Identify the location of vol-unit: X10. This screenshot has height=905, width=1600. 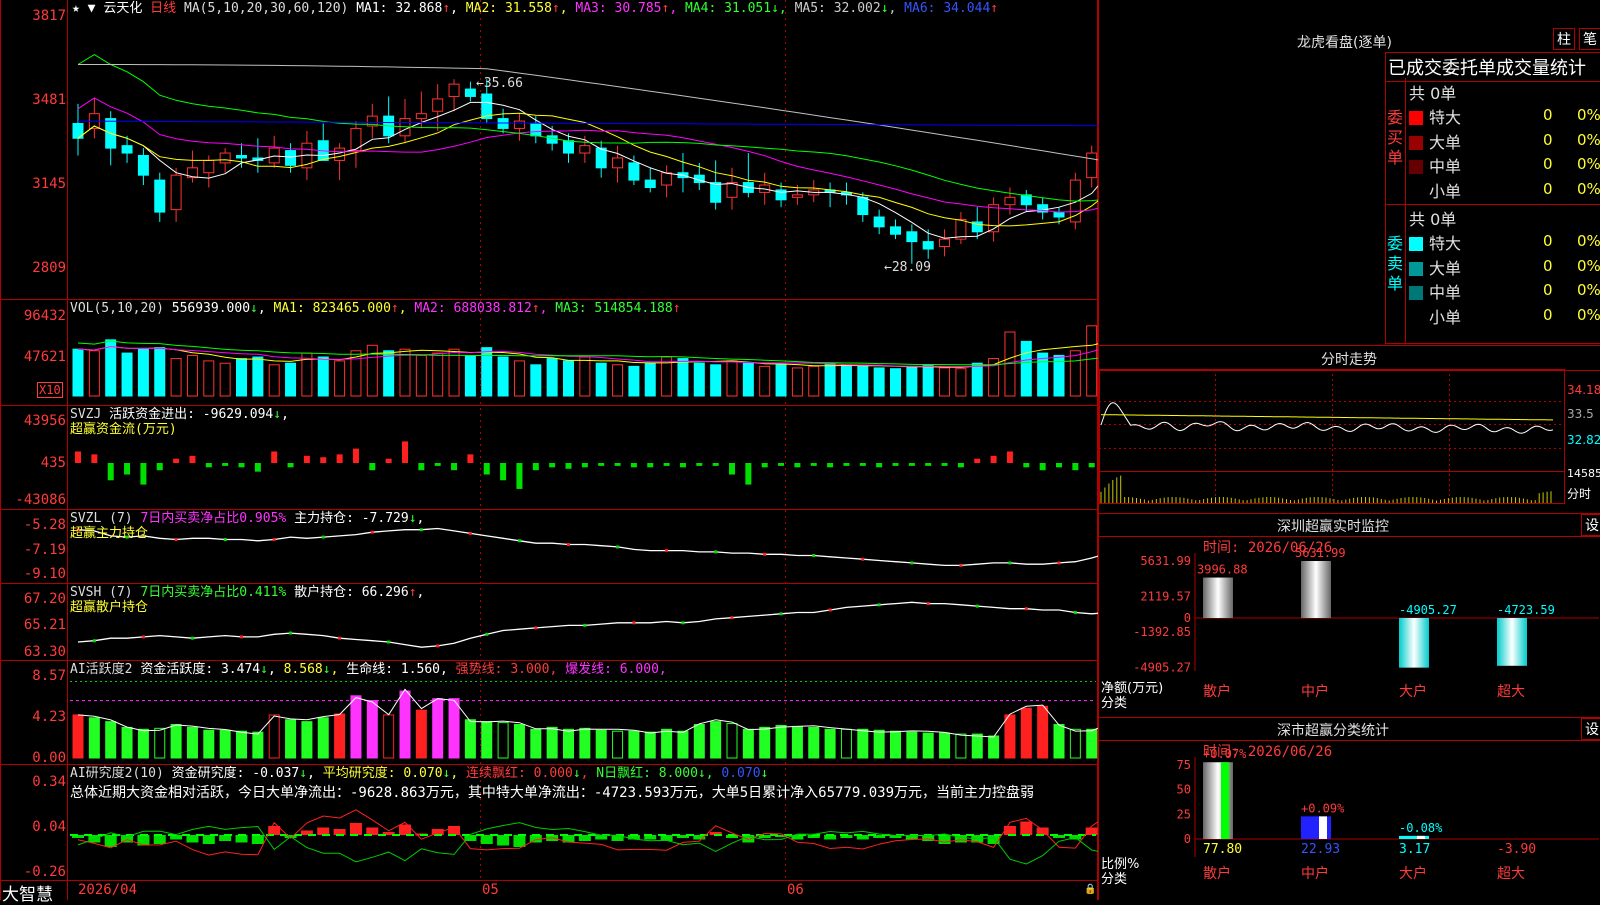
(50, 390).